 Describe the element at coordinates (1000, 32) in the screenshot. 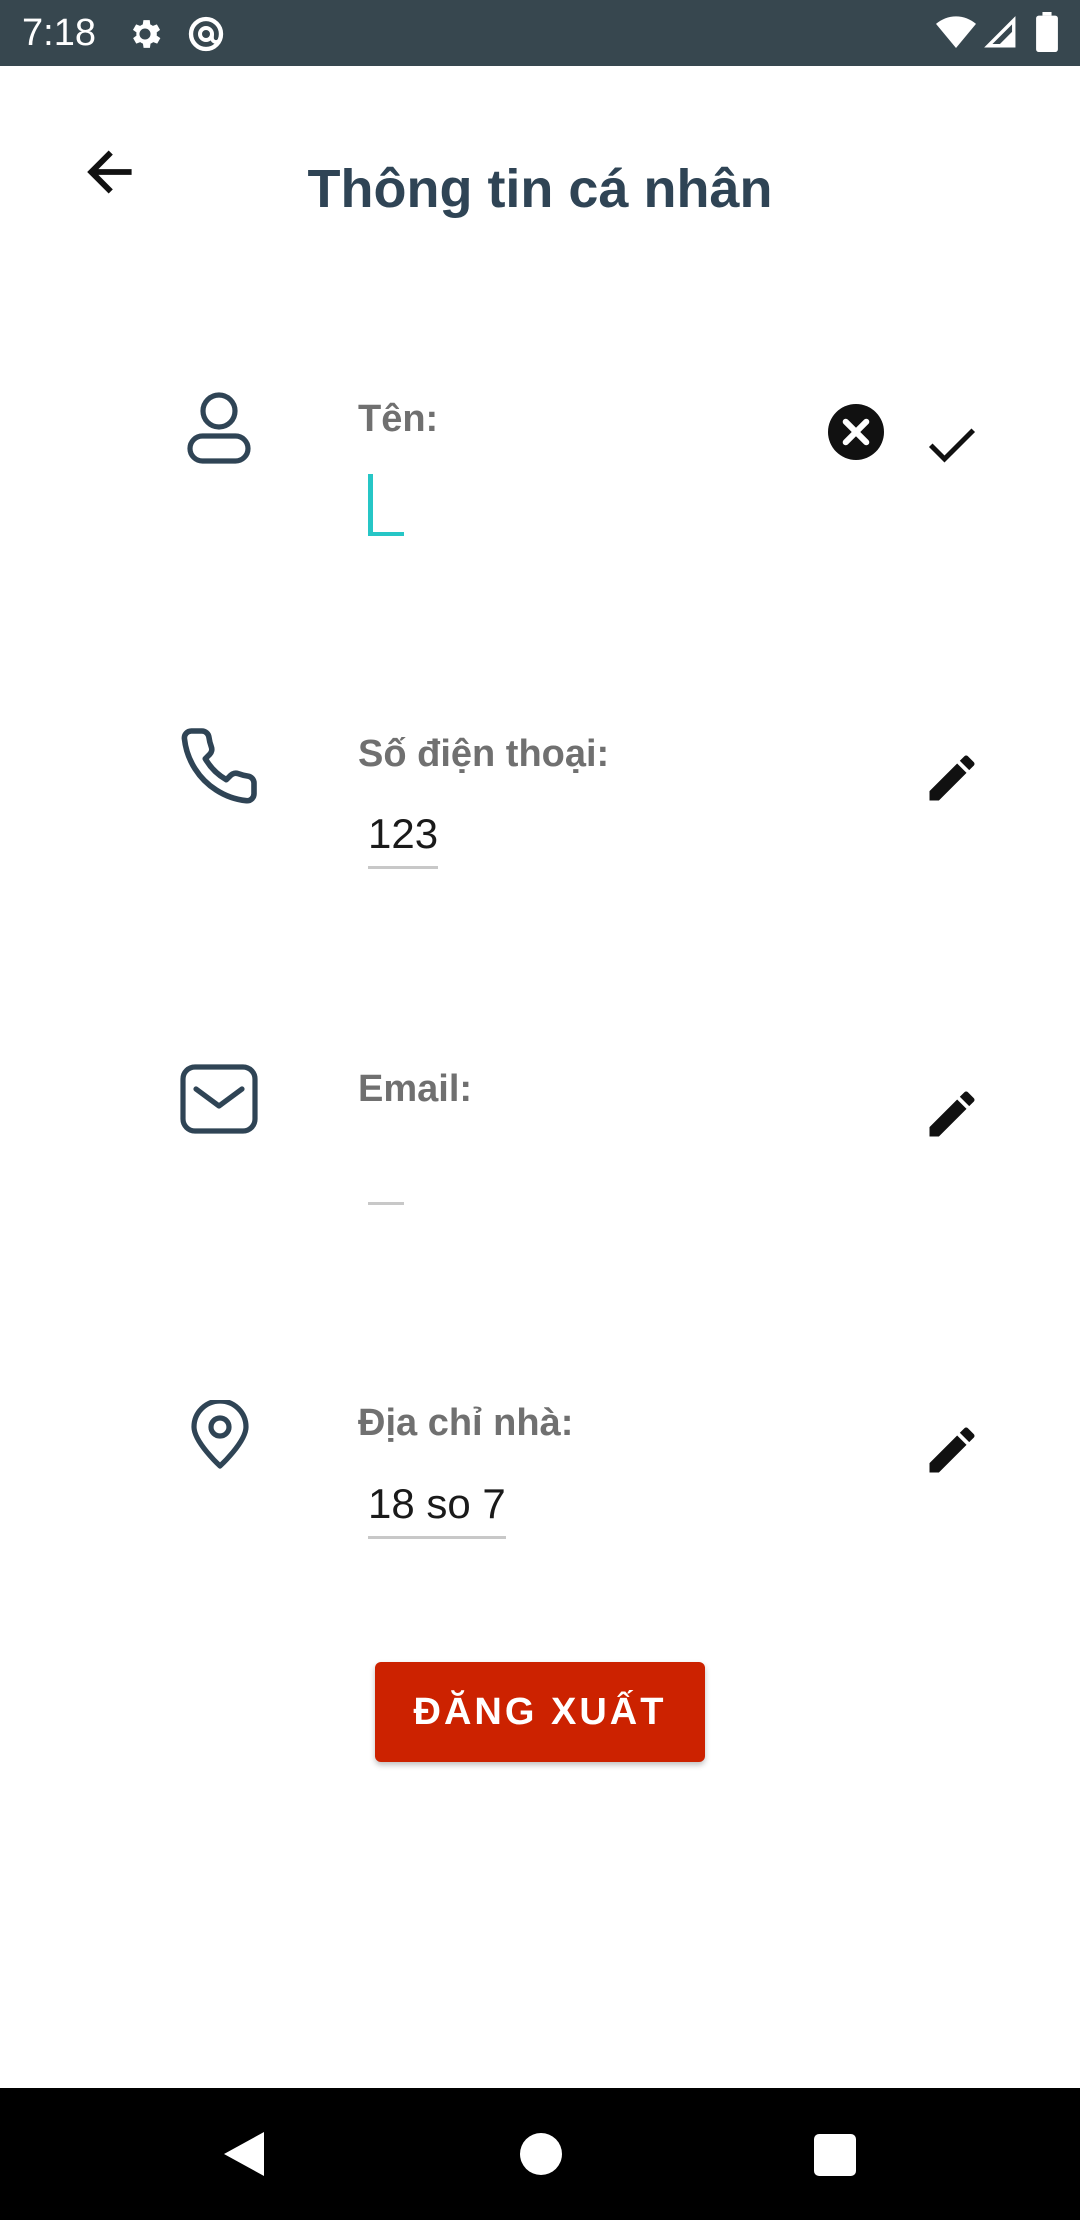

I see `signal-icon` at that location.